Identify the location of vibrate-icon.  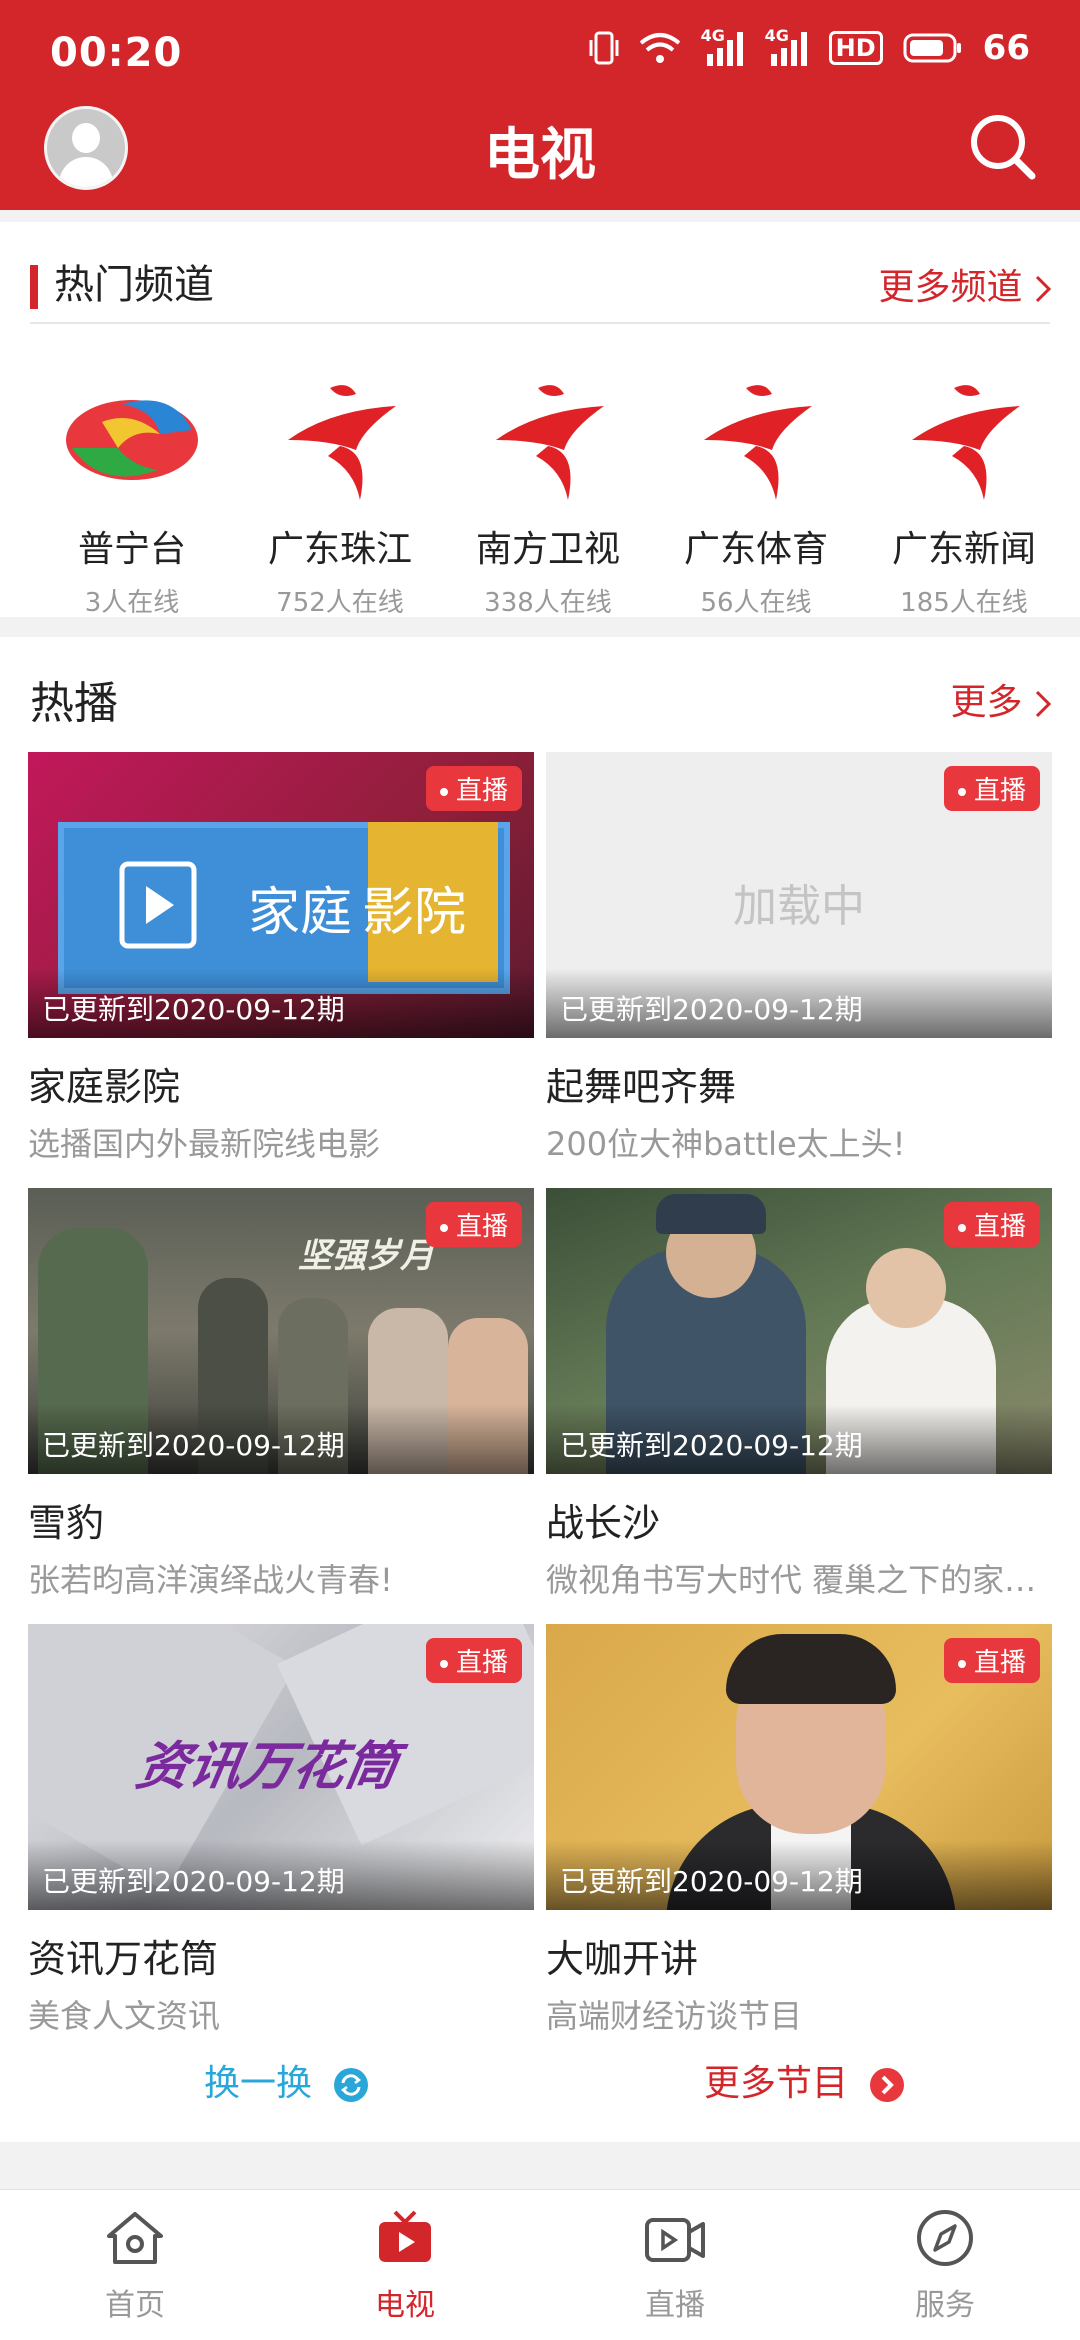
(604, 48).